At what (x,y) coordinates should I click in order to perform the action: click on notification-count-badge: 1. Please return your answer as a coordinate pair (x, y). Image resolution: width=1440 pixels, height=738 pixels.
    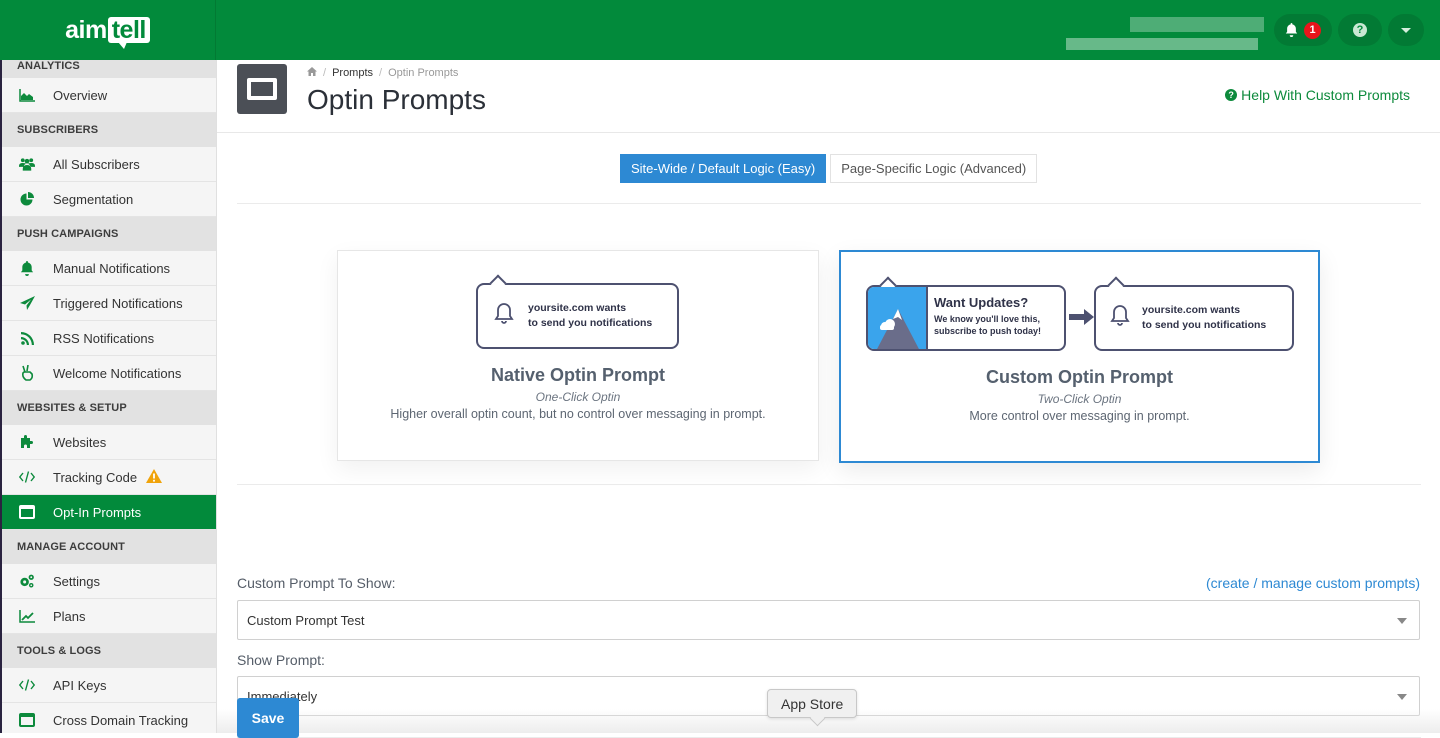
    Looking at the image, I should click on (1312, 30).